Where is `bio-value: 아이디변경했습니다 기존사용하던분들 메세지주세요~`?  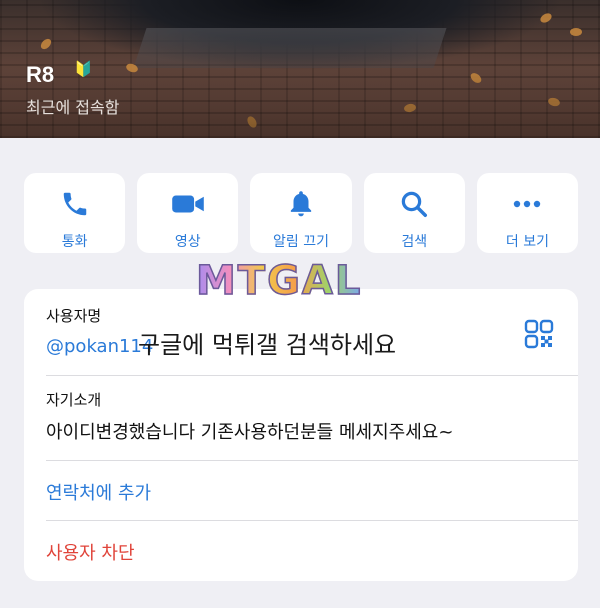
bio-value: 아이디변경했습니다 기존사용하던분들 메세지주세요~ is located at coordinates (250, 432).